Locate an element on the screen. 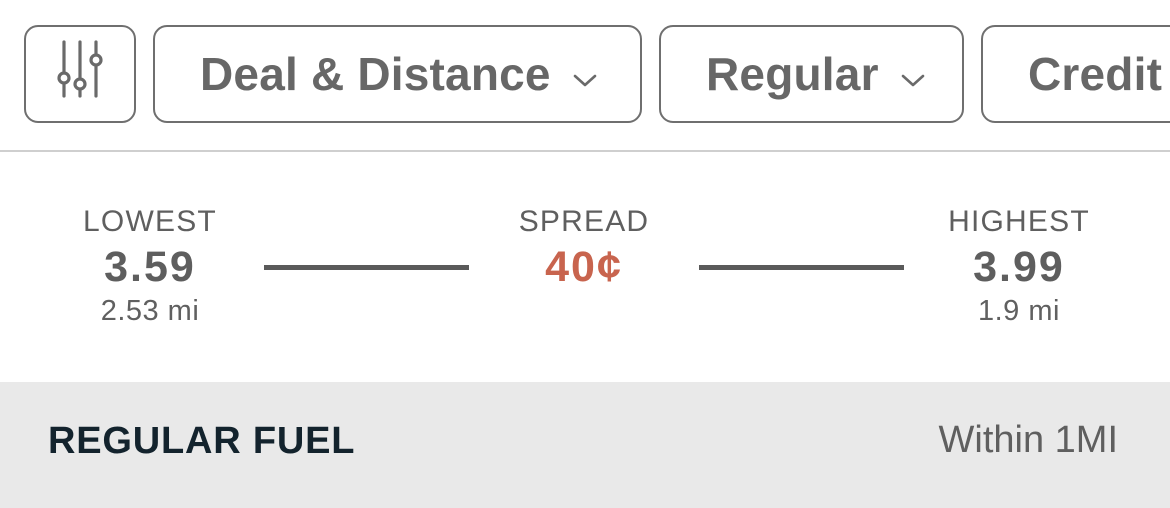 The image size is (1170, 508). payment-type-dropdown: Credit is located at coordinates (1075, 74).